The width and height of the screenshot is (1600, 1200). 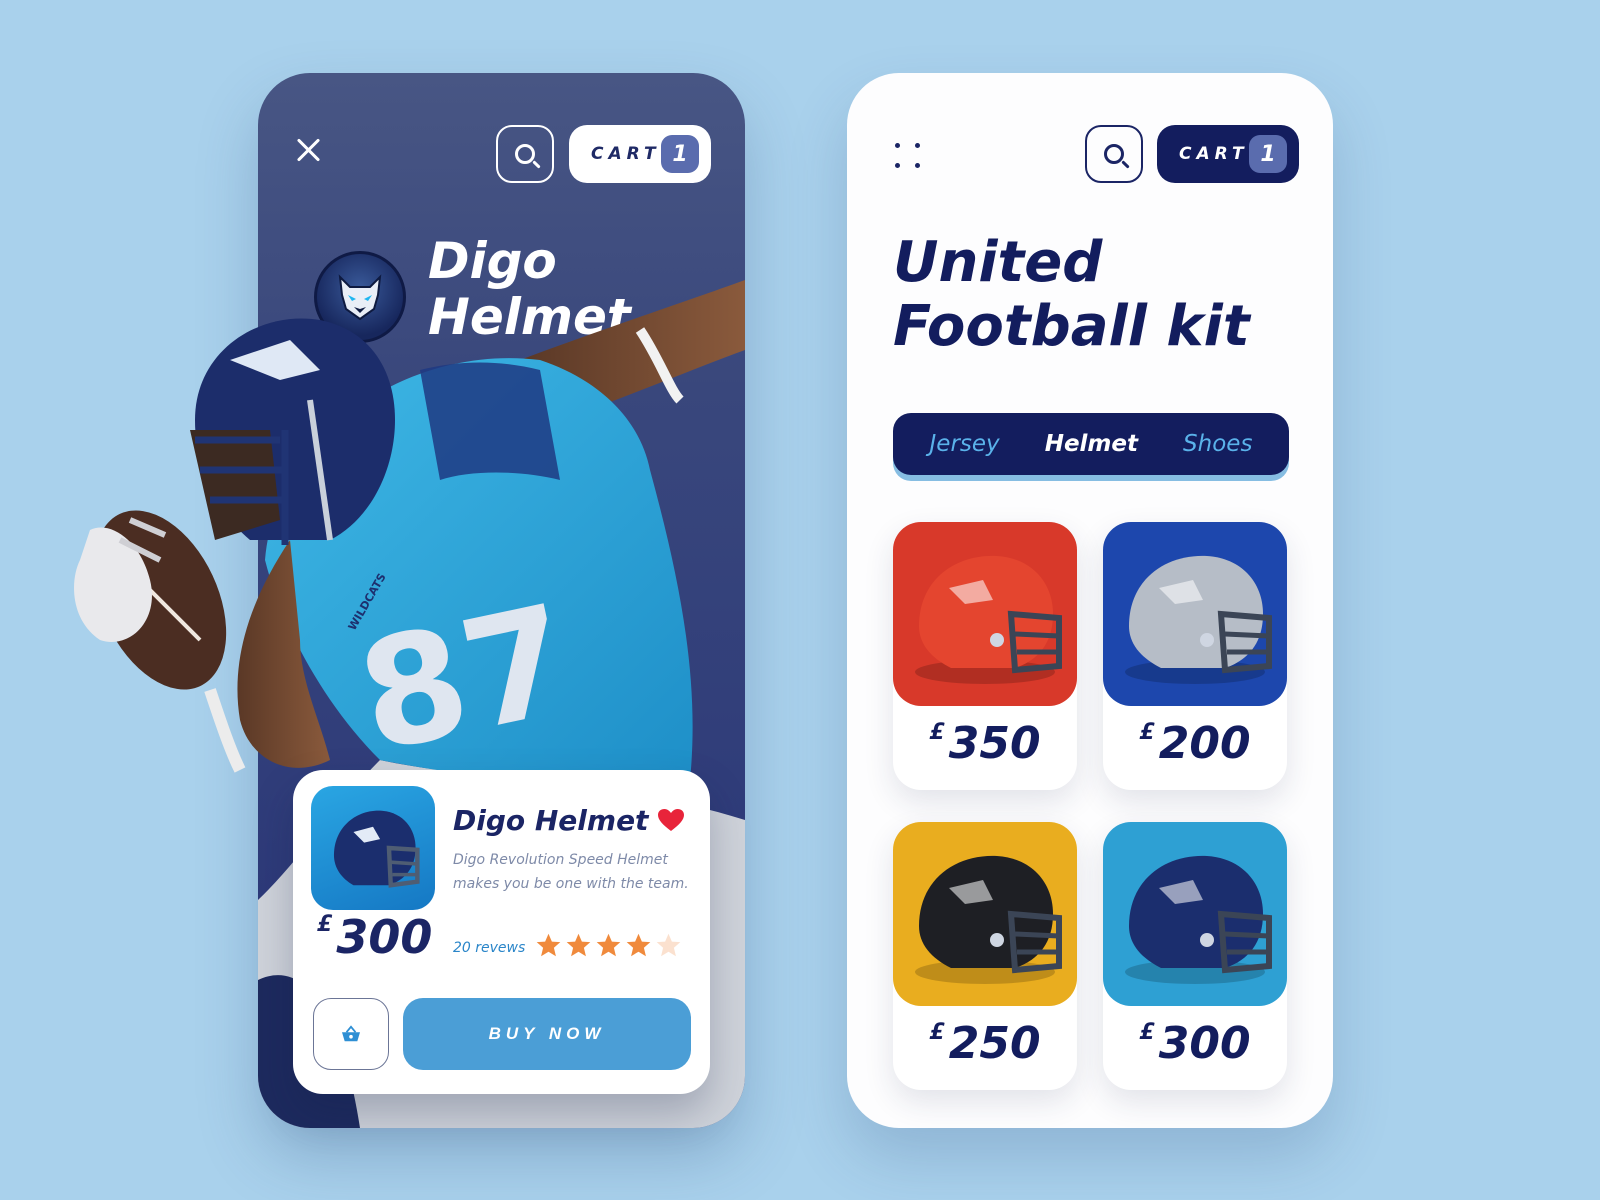 I want to click on product-tile: £ 250, so click(x=985, y=956).